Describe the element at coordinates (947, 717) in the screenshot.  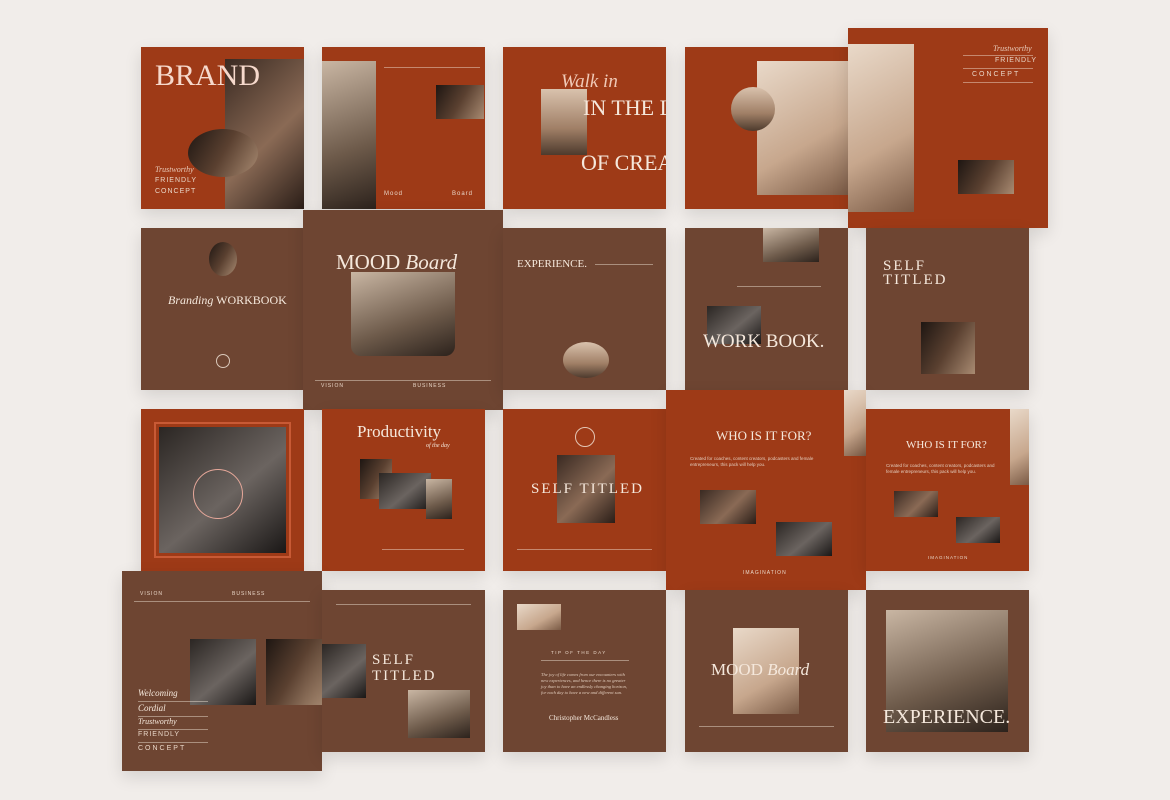
I see `exp2-title: EXPERIENCE.` at that location.